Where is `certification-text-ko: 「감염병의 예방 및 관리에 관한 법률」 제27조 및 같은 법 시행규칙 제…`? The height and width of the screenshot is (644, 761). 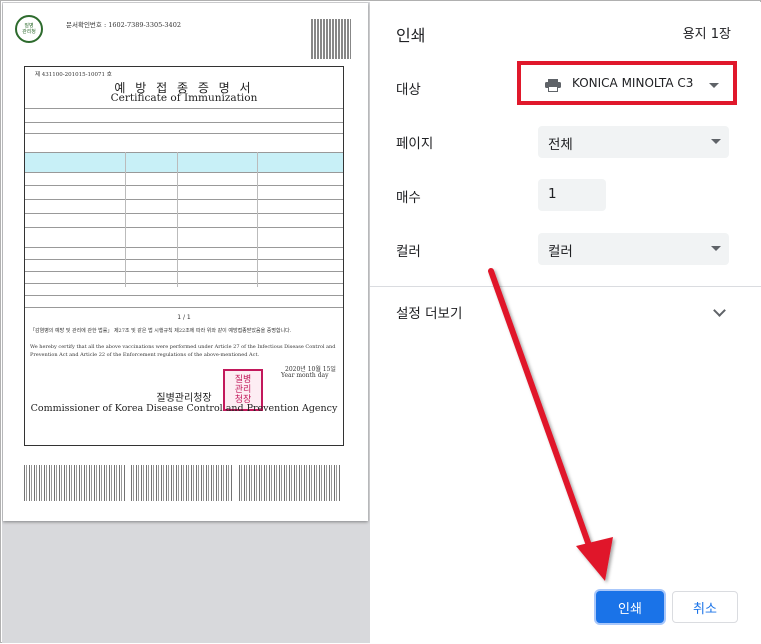 certification-text-ko: 「감염병의 예방 및 관리에 관한 법률」 제27조 및 같은 법 시행규칙 제… is located at coordinates (161, 331).